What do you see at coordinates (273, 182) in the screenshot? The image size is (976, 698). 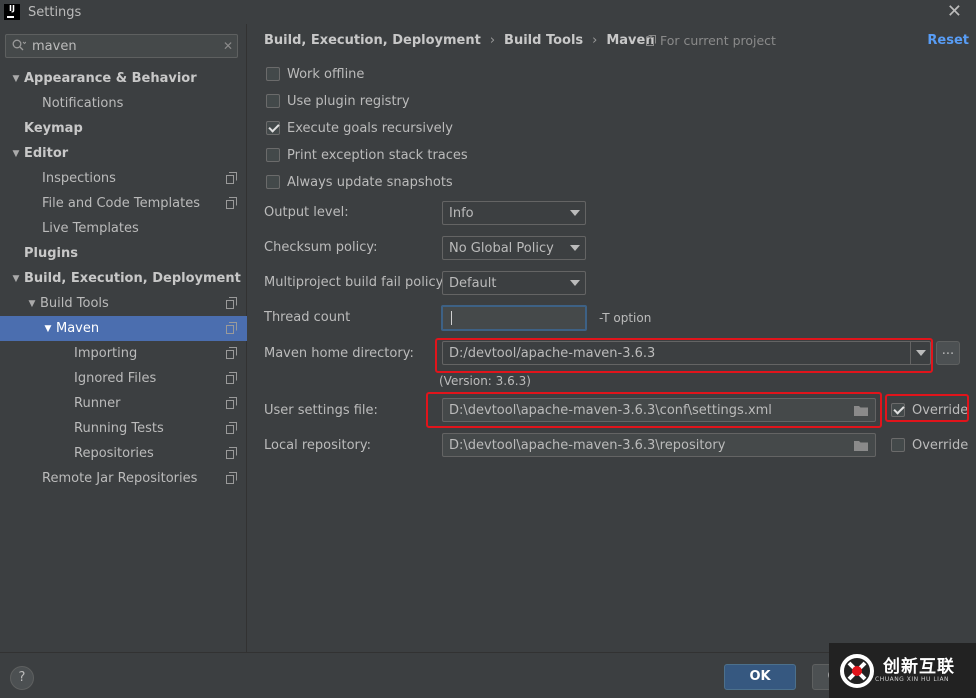 I see `always-update-checkbox` at bounding box center [273, 182].